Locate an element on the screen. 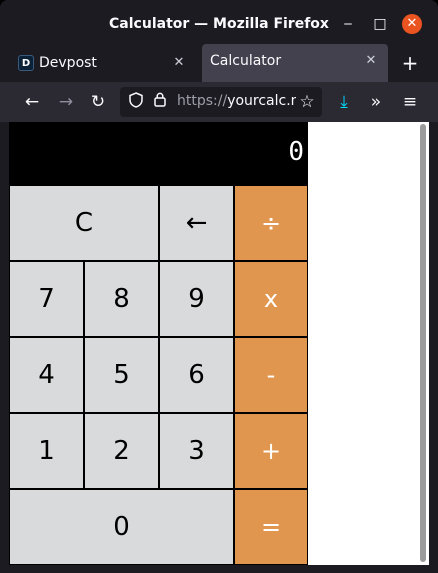  shield-icon is located at coordinates (136, 102).